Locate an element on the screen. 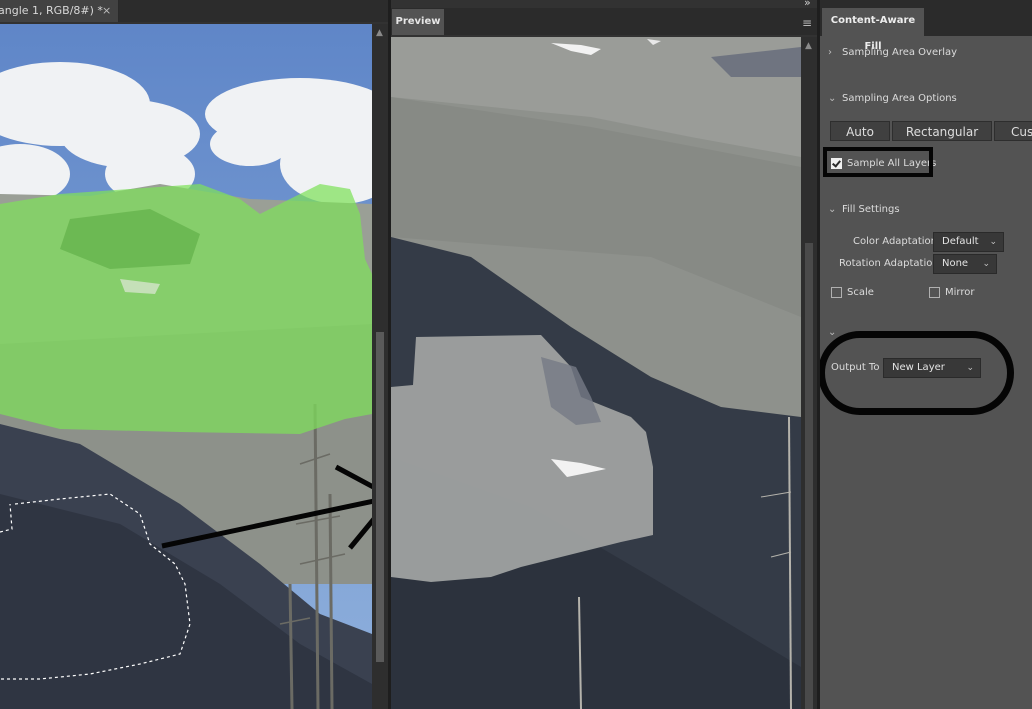  dropdown-value: Default is located at coordinates (960, 241).